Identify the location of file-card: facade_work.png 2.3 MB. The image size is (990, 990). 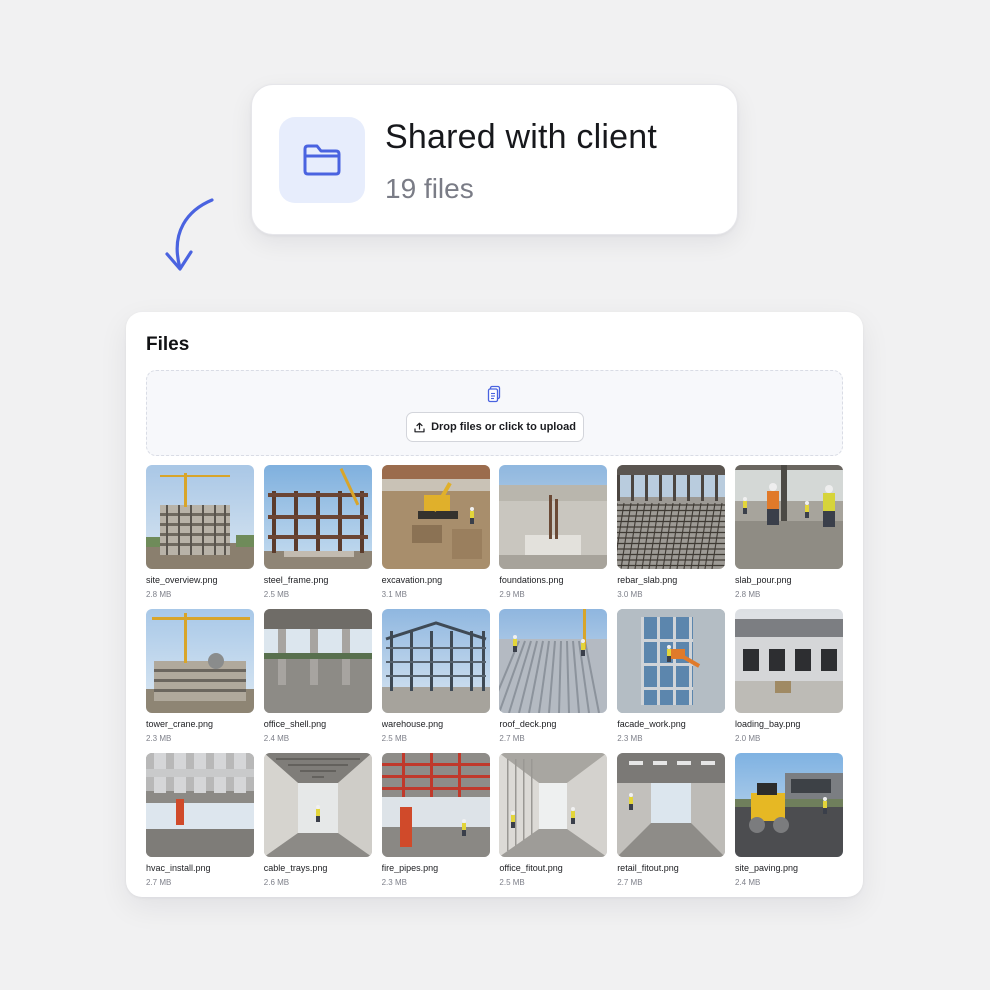
(671, 681).